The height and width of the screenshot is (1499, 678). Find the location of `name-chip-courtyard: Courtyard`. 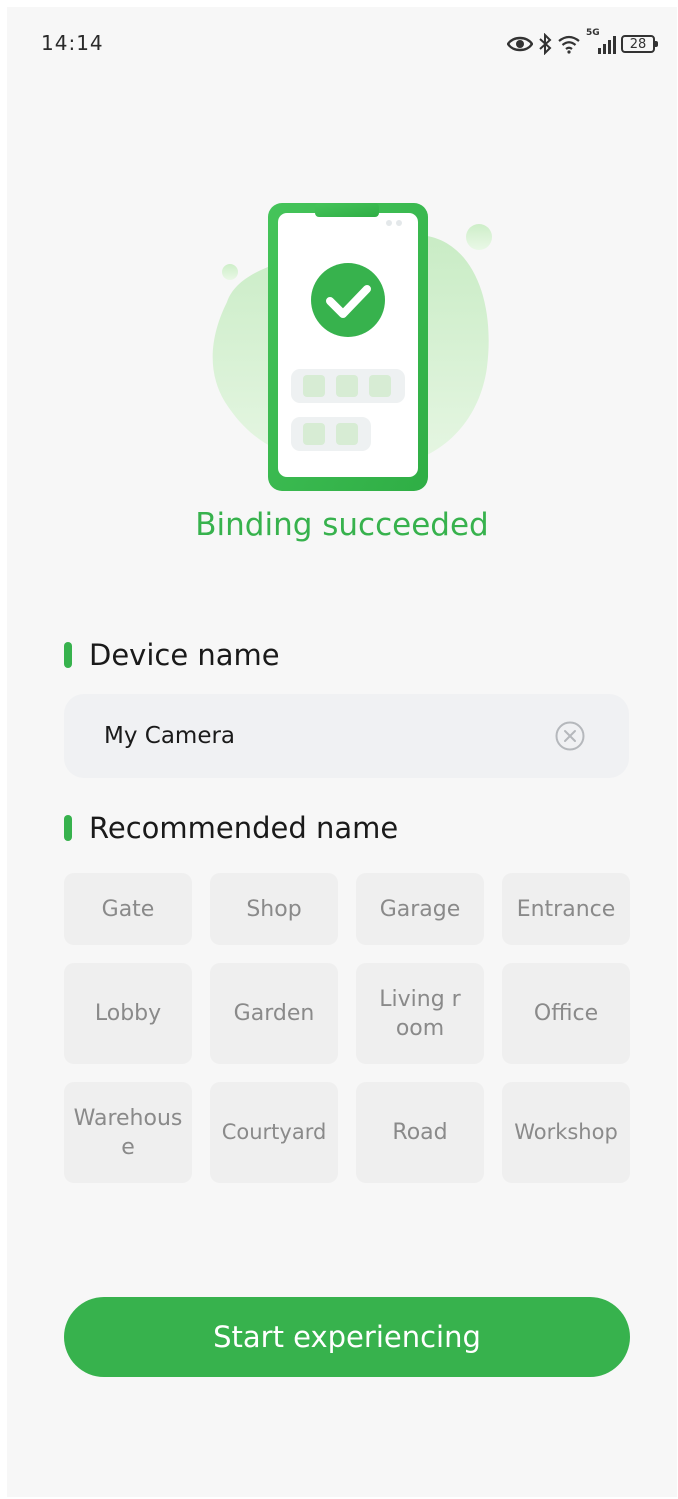

name-chip-courtyard: Courtyard is located at coordinates (274, 1132).